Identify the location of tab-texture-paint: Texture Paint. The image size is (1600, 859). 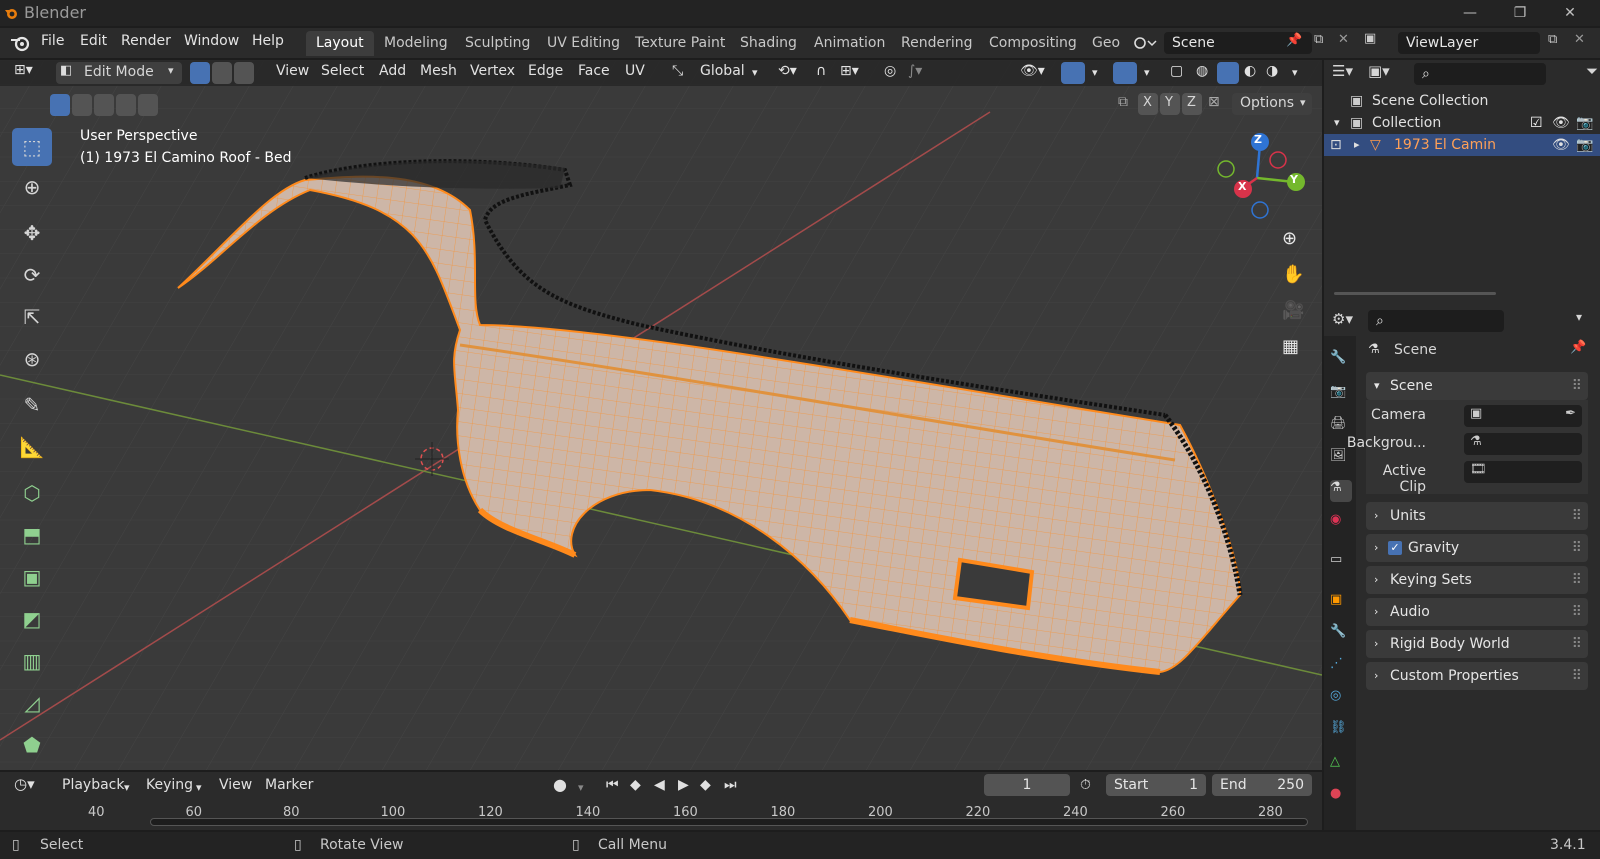
(680, 43).